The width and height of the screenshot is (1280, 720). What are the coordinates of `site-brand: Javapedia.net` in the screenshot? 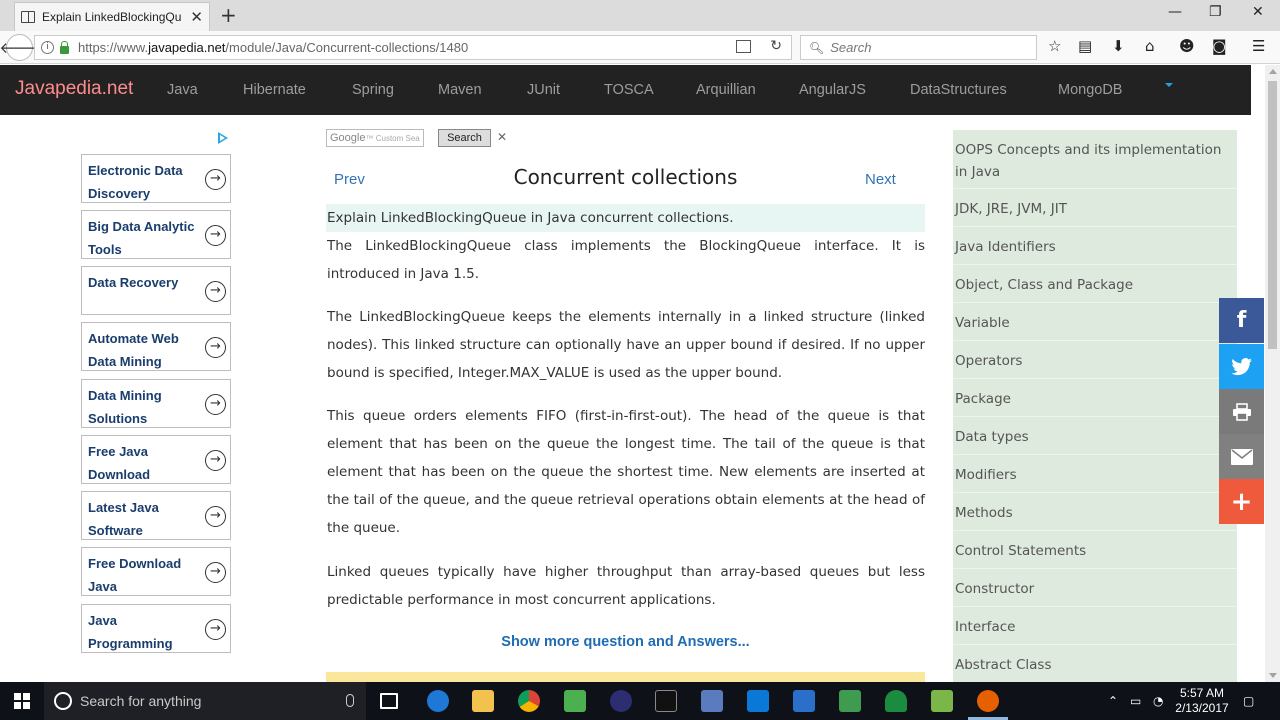 It's located at (74, 89).